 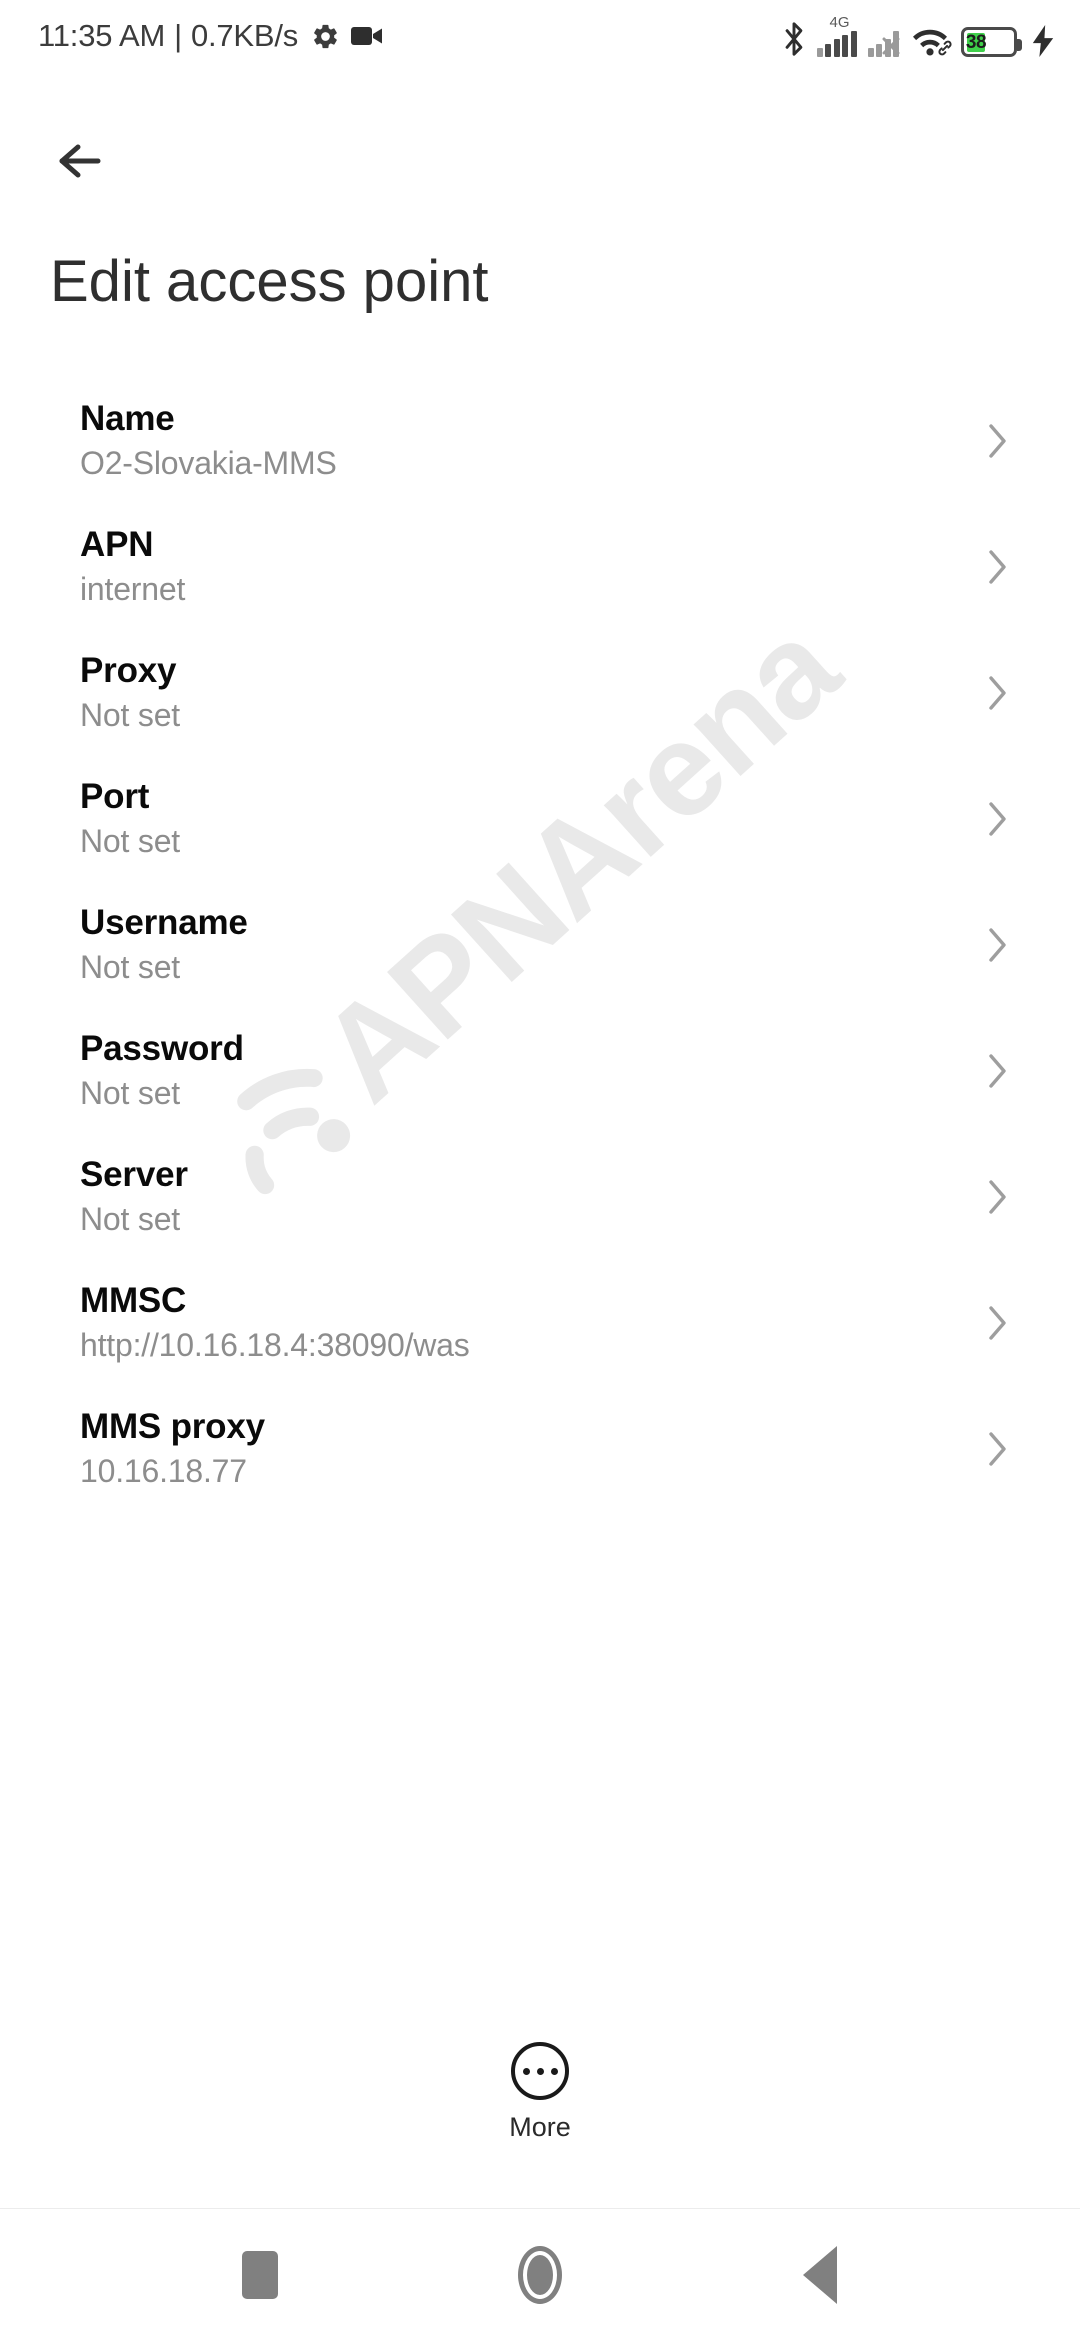 What do you see at coordinates (540, 36) in the screenshot?
I see `status-bar: 11:35 AM | 0.7KB/s 4G 38` at bounding box center [540, 36].